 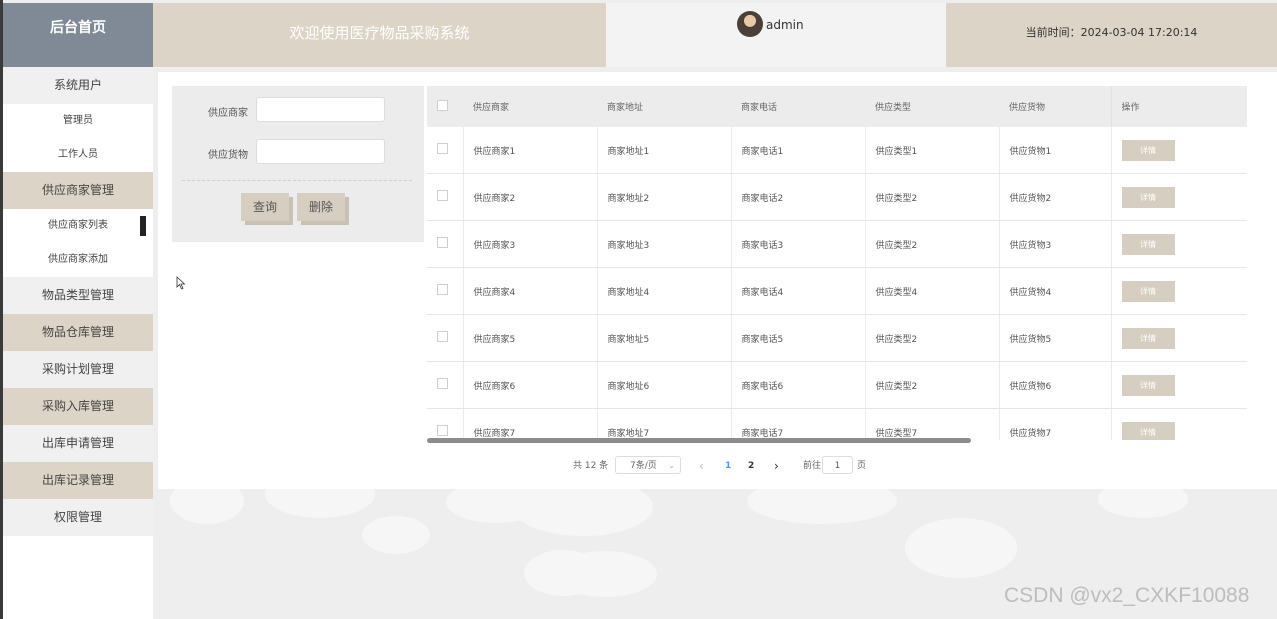 I want to click on sidebar-item-outbound-request: 出库申请管理, so click(x=78, y=443).